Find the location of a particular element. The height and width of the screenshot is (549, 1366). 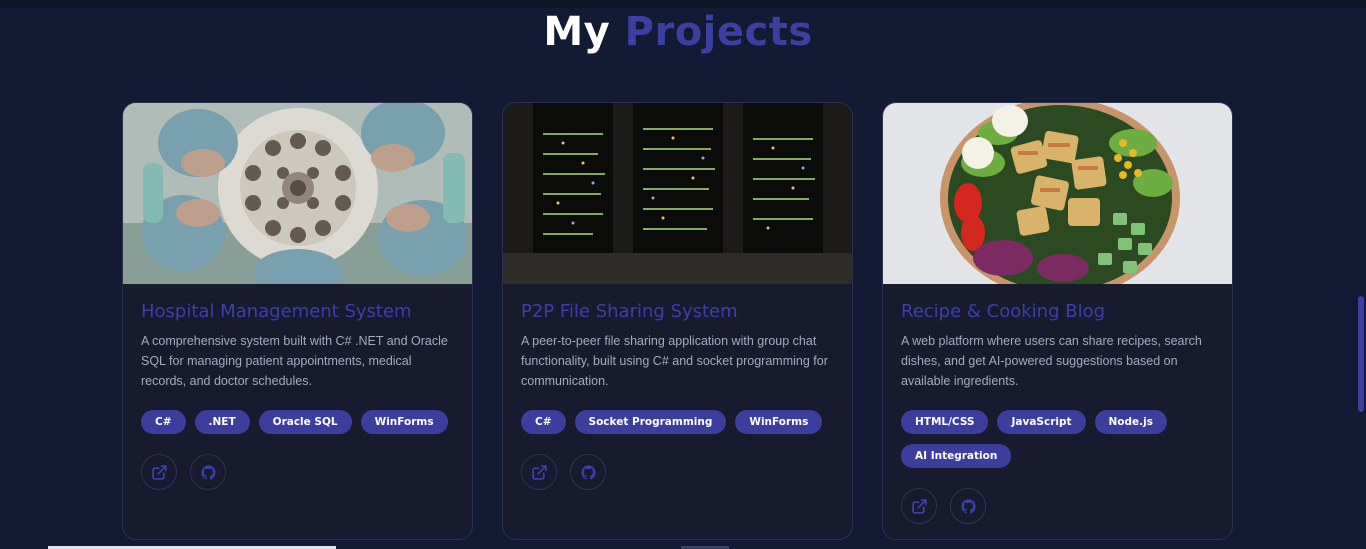

tag: Node.js is located at coordinates (1130, 422).